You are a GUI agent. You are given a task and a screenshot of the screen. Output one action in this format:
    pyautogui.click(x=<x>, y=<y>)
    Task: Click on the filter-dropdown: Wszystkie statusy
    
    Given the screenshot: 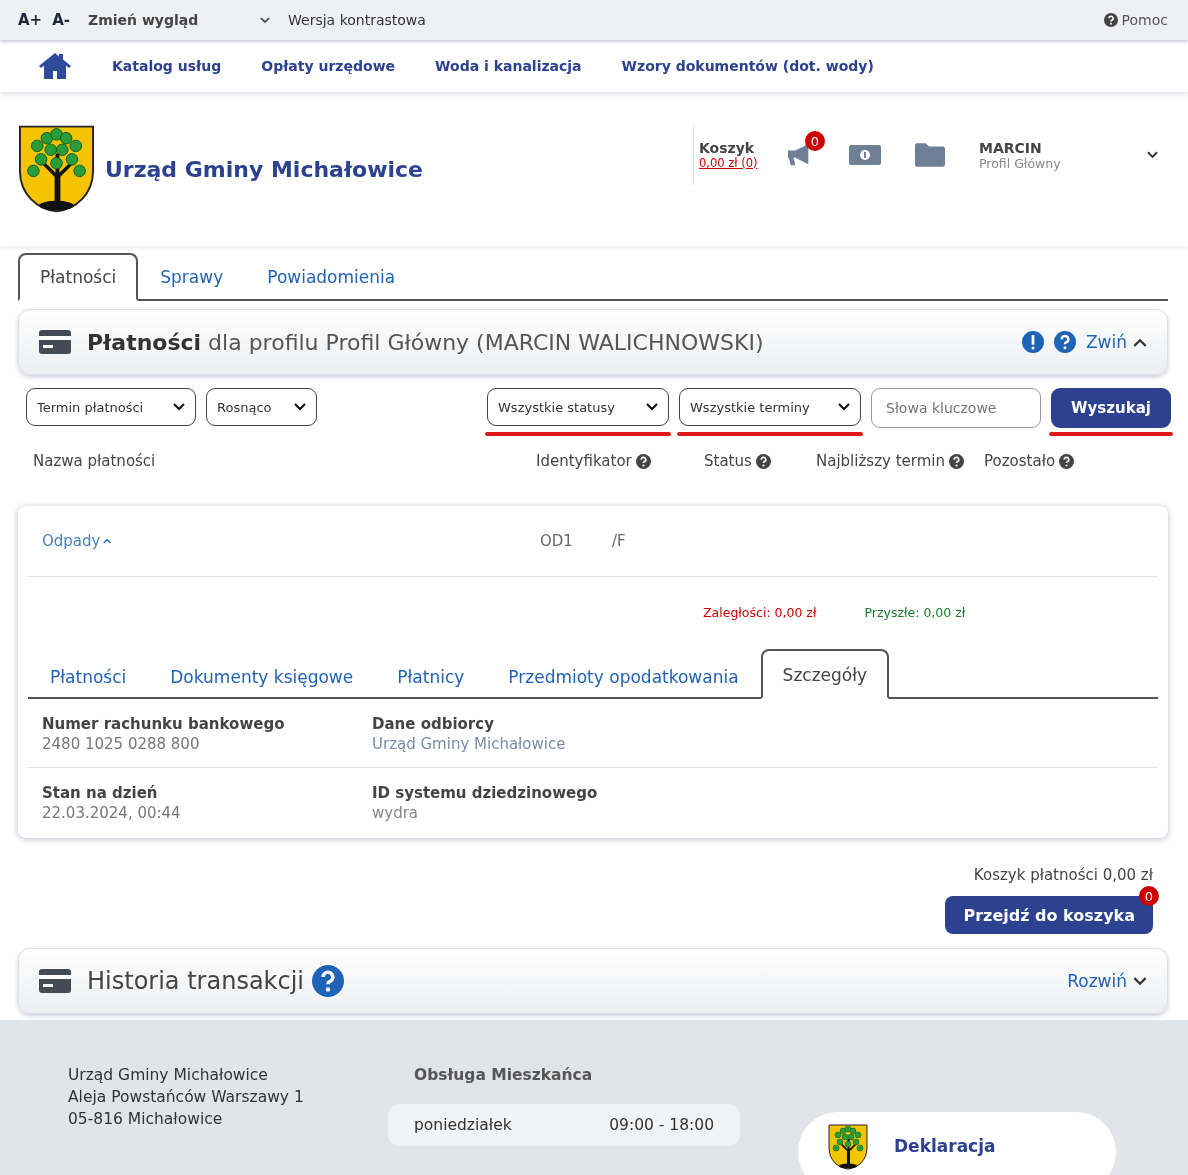 What is the action you would take?
    pyautogui.click(x=578, y=407)
    